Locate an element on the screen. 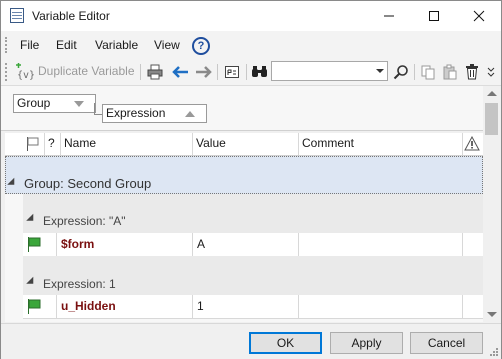 Image resolution: width=502 pixels, height=359 pixels. cancel-button: Cancel is located at coordinates (446, 343).